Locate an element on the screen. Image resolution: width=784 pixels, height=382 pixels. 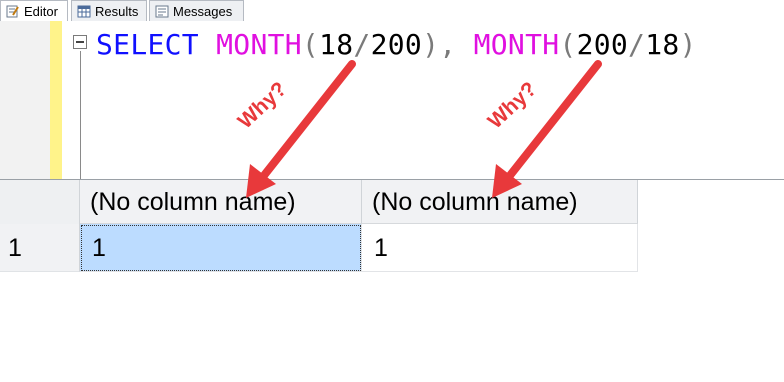
keyword-select: SELECT is located at coordinates (147, 44).